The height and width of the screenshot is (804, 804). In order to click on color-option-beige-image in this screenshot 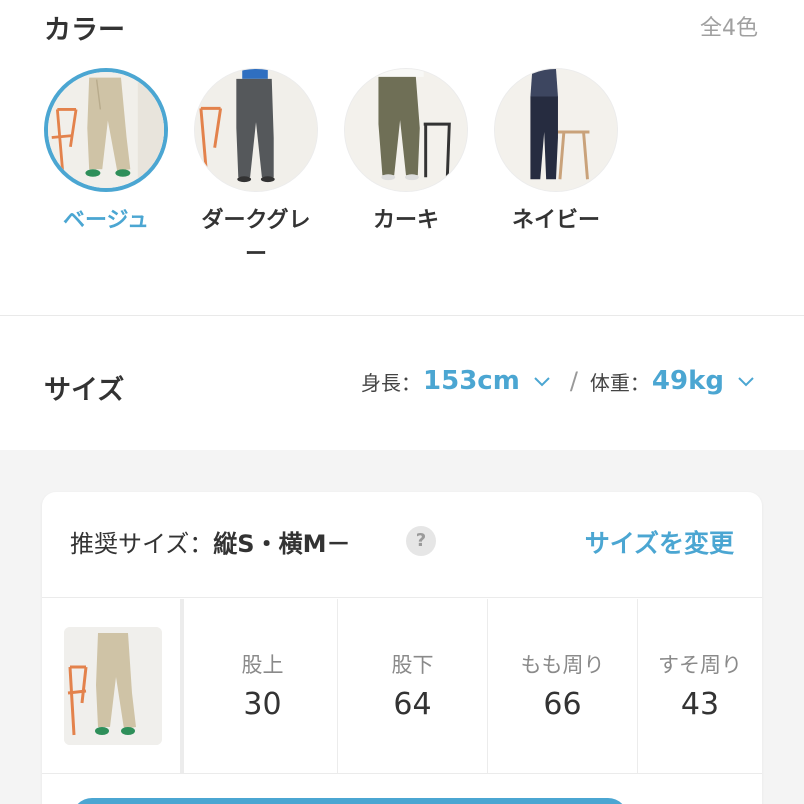, I will do `click(106, 130)`.